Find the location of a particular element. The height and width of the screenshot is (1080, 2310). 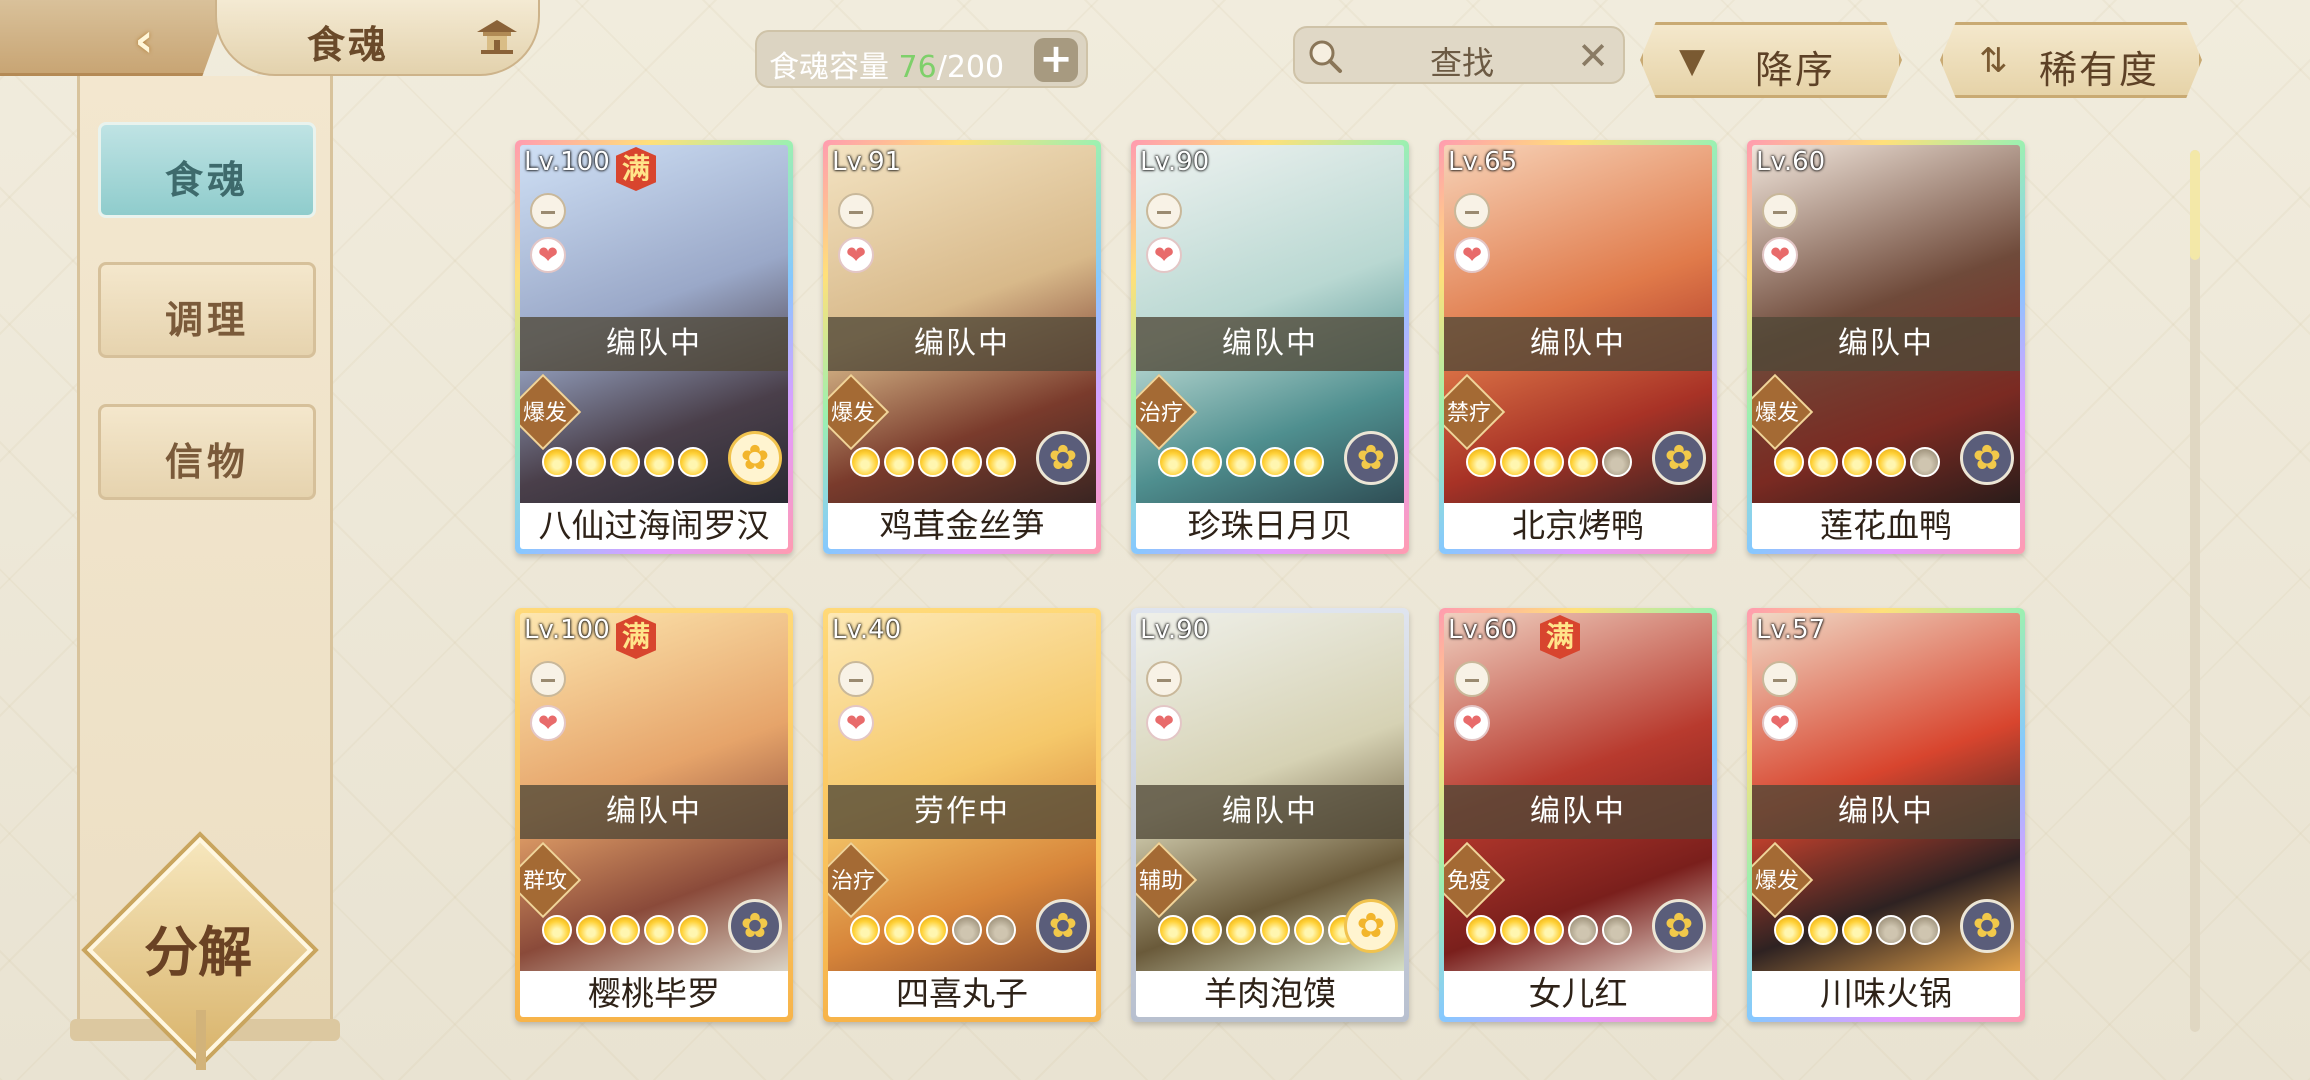

add-capacity-button: + is located at coordinates (1056, 60).